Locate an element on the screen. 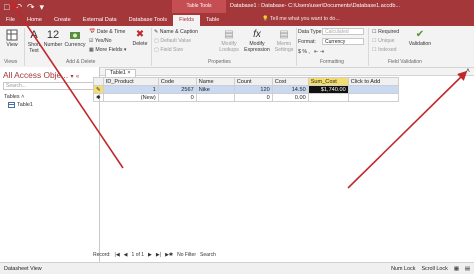 The height and width of the screenshot is (274, 474). close-icon: × is located at coordinates (128, 73).